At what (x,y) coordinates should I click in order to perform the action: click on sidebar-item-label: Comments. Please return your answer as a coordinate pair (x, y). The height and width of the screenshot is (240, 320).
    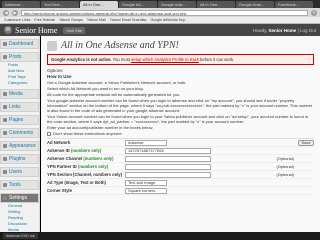
    Looking at the image, I should click on (21, 133).